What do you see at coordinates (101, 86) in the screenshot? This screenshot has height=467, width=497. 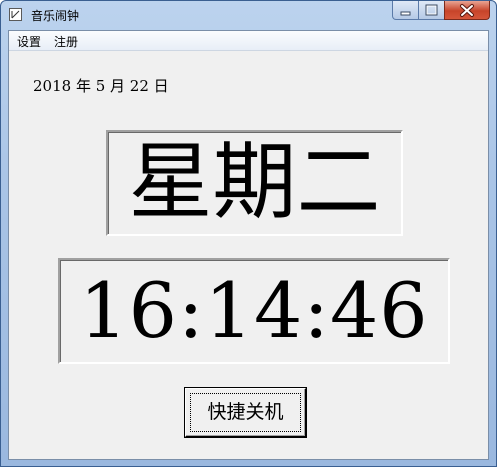 I see `date-label: 2018 年 5 月 22 日` at bounding box center [101, 86].